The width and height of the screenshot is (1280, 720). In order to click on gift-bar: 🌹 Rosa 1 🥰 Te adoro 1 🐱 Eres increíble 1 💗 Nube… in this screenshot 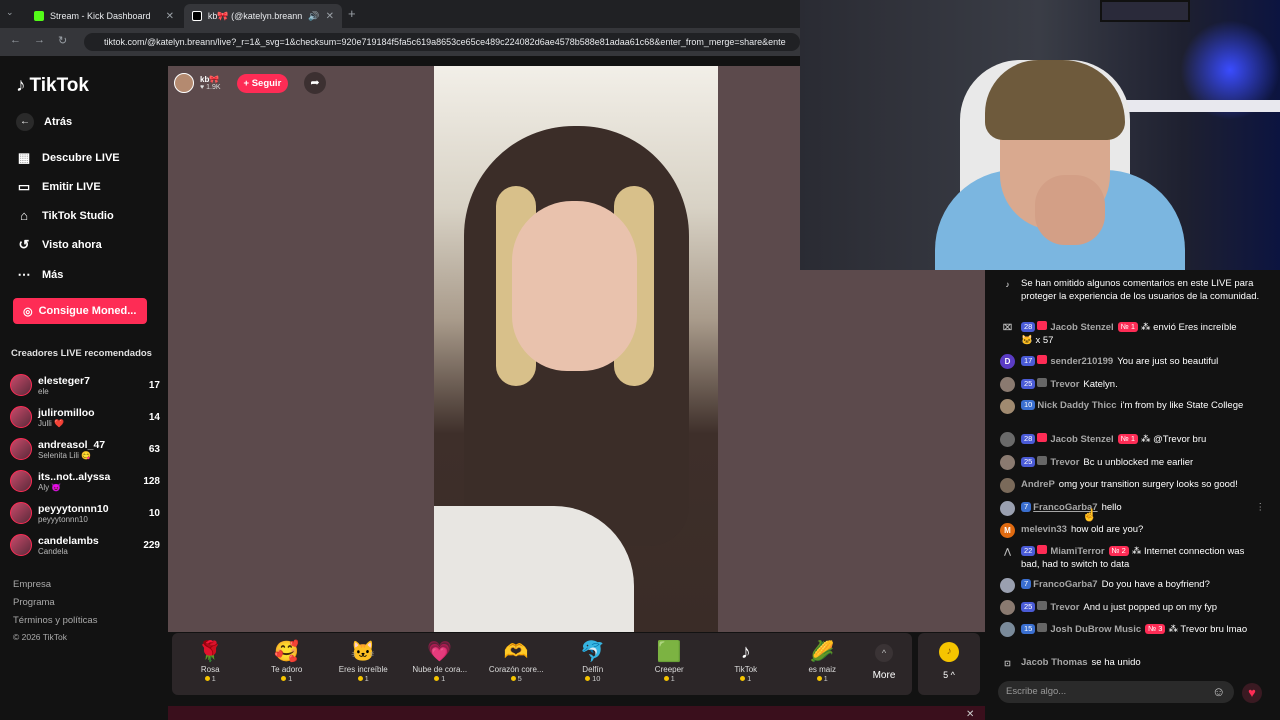, I will do `click(542, 664)`.